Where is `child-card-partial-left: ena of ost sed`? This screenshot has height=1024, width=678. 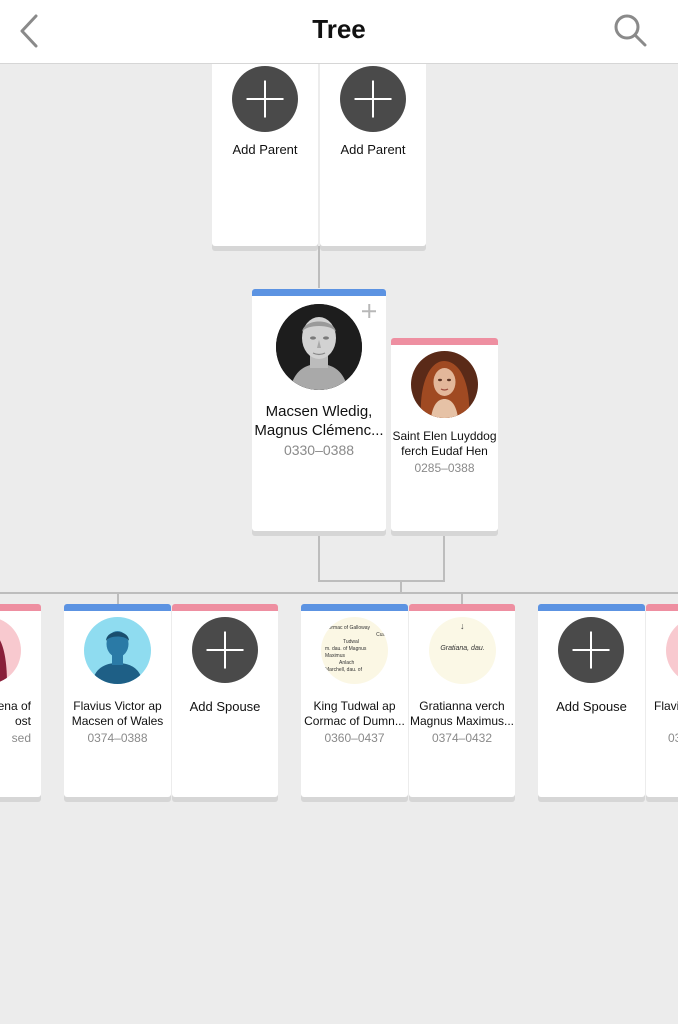 child-card-partial-left: ena of ost sed is located at coordinates (20, 700).